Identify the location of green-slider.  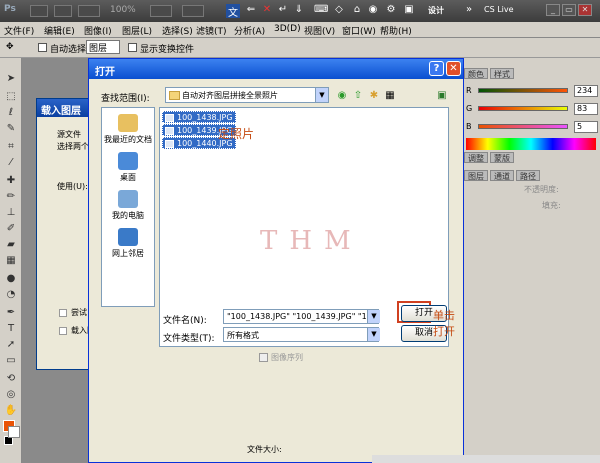
(523, 108).